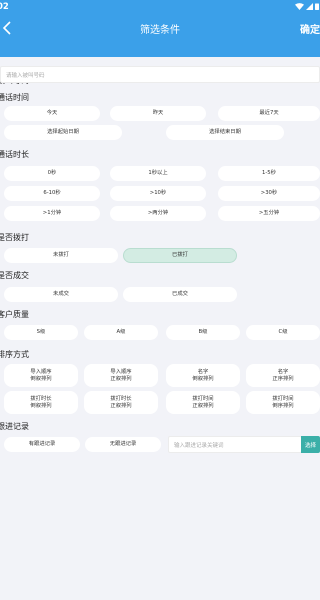 Image resolution: width=320 pixels, height=600 pixels. What do you see at coordinates (52, 213) in the screenshot?
I see `duration-option: >1分钟` at bounding box center [52, 213].